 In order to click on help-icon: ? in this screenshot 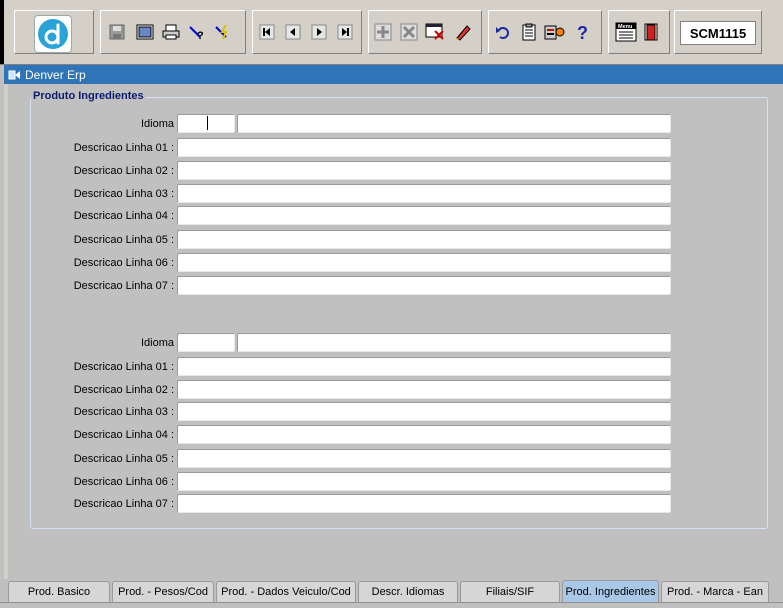, I will do `click(583, 32)`.